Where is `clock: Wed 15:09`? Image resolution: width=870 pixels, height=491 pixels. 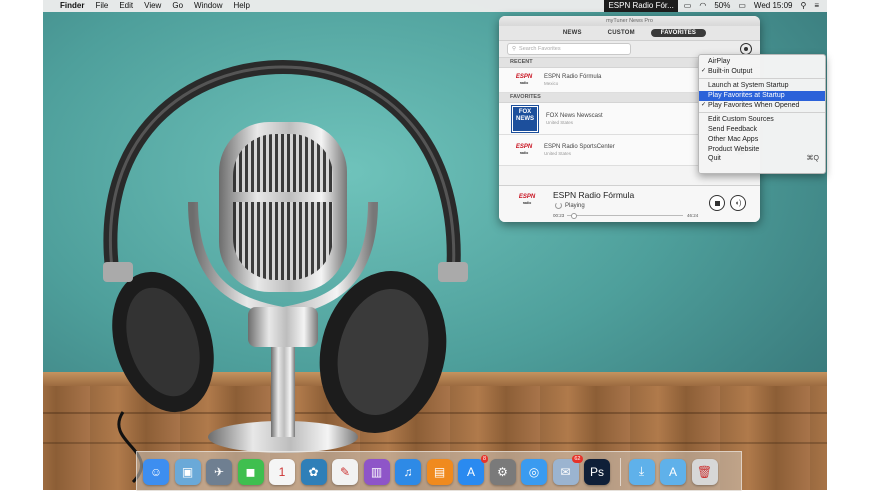 clock: Wed 15:09 is located at coordinates (773, 6).